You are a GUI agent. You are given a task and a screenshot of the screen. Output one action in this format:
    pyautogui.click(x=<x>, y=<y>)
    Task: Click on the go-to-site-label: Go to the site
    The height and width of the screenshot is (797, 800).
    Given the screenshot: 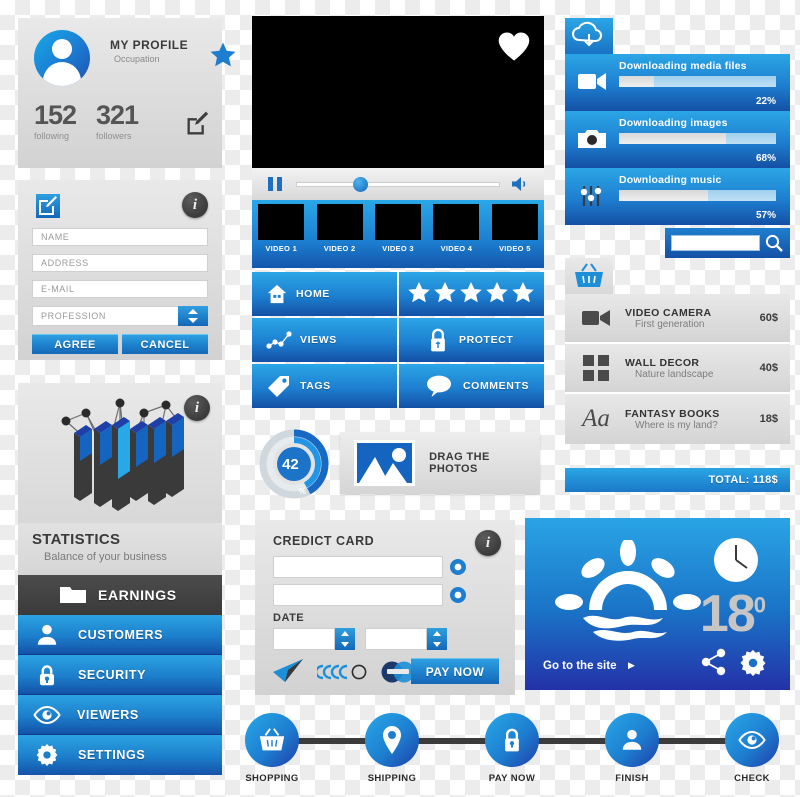 What is the action you would take?
    pyautogui.click(x=580, y=666)
    